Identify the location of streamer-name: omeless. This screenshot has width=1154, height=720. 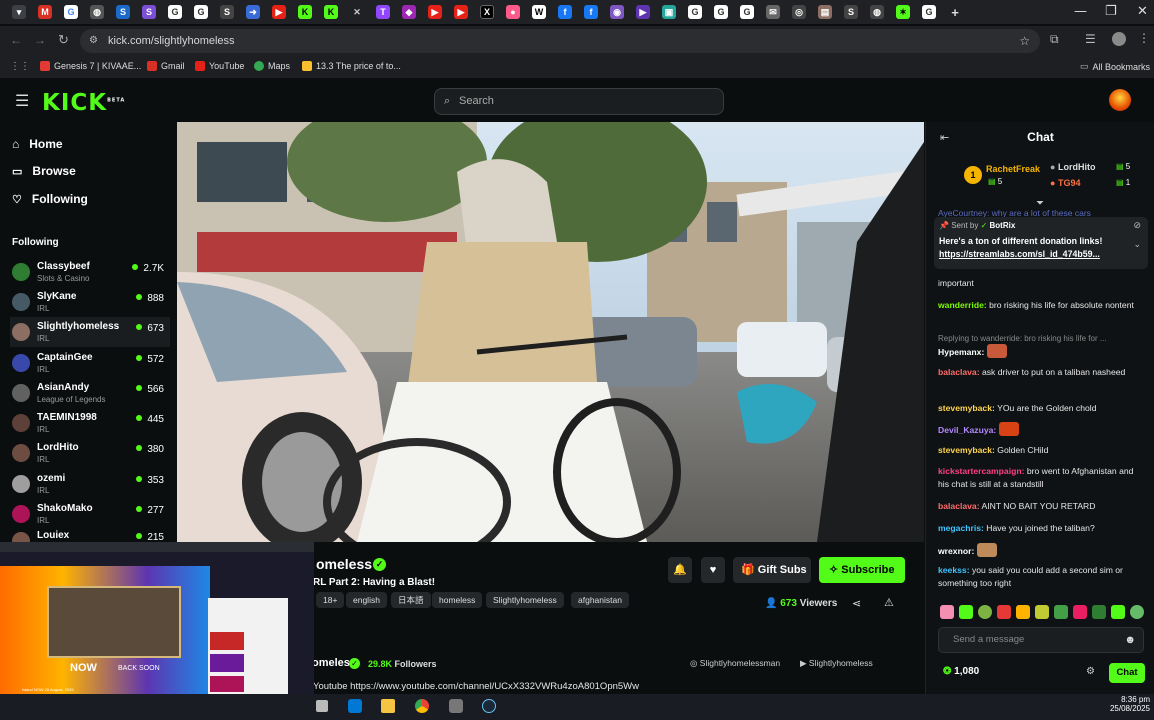
(344, 564).